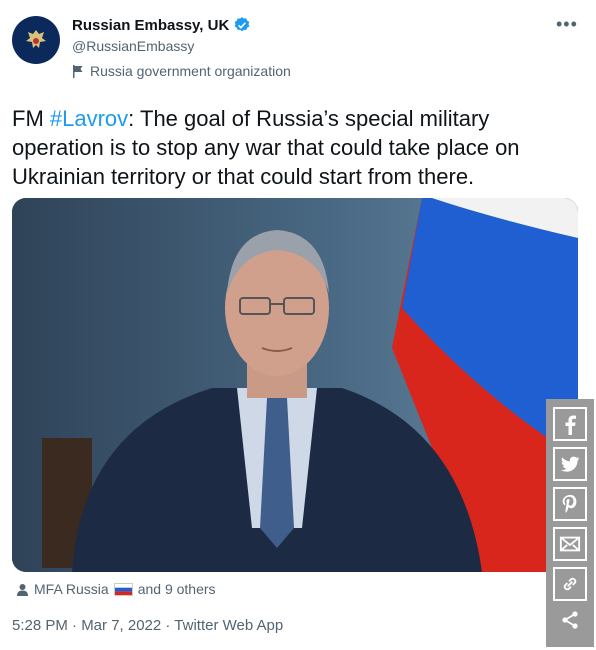  What do you see at coordinates (78, 71) in the screenshot?
I see `flag-icon` at bounding box center [78, 71].